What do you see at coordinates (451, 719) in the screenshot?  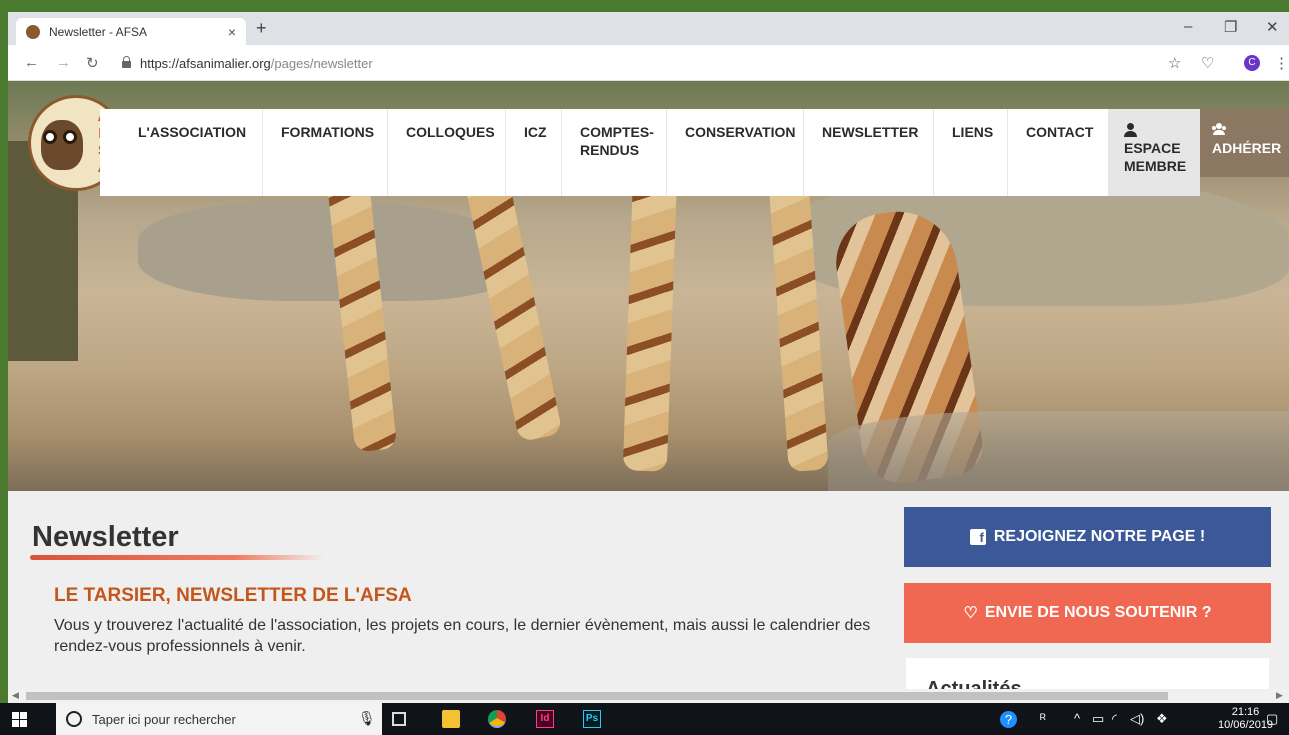 I see `file-explorer-icon` at bounding box center [451, 719].